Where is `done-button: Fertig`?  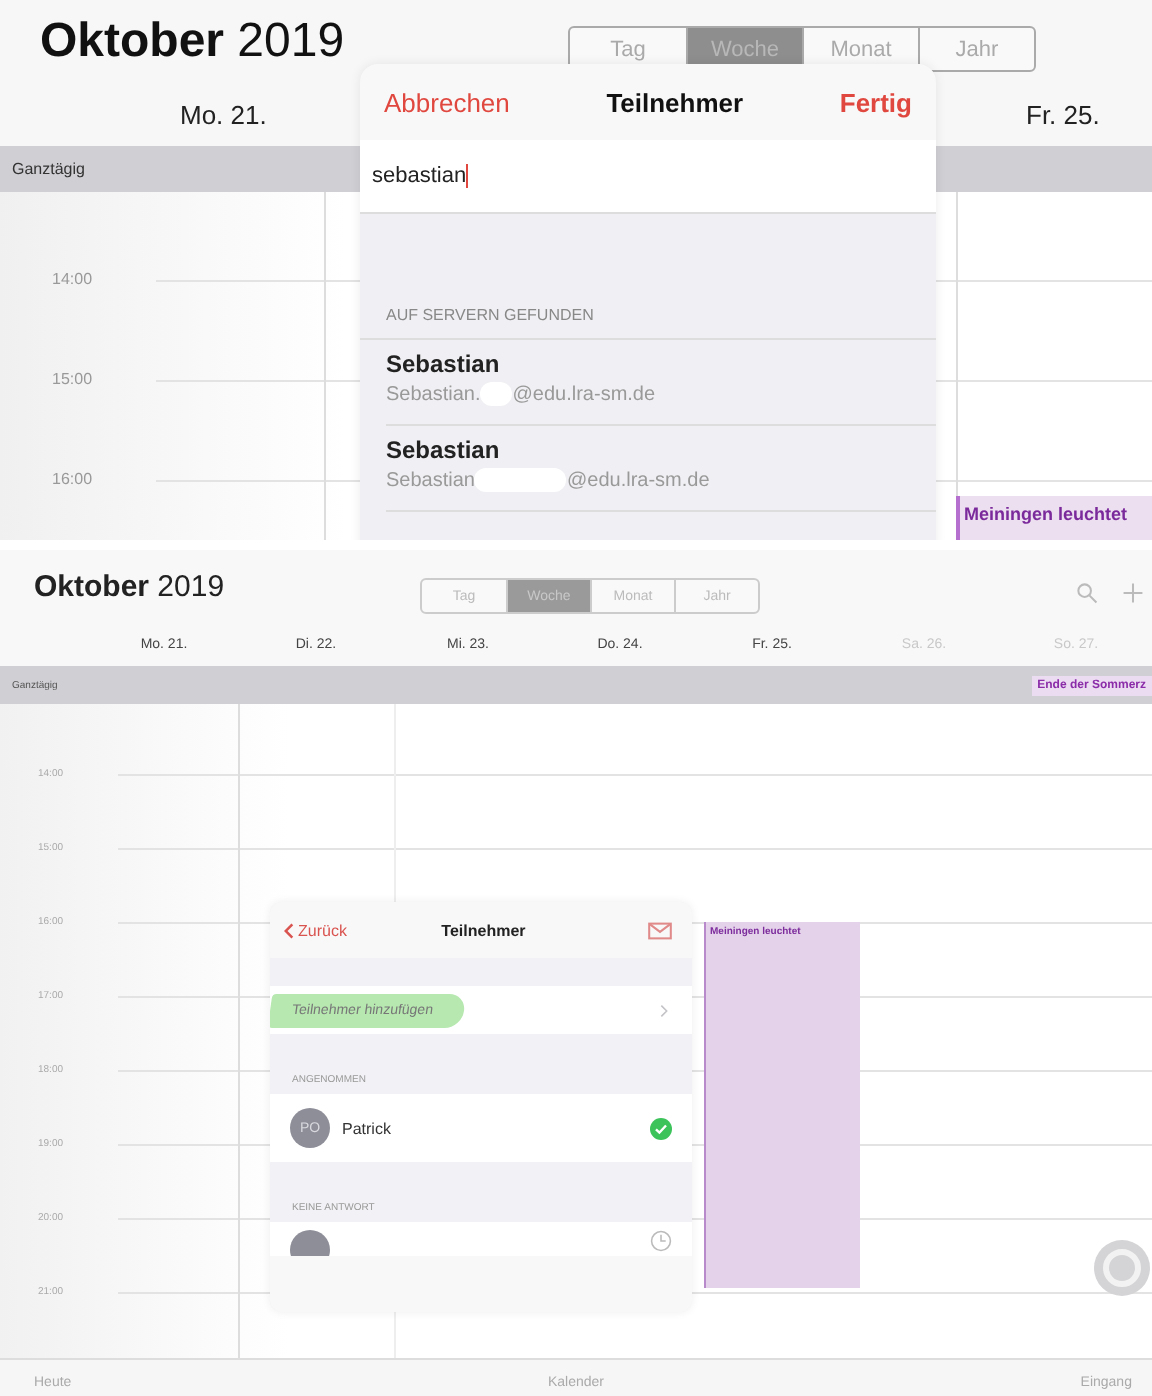 done-button: Fertig is located at coordinates (875, 102).